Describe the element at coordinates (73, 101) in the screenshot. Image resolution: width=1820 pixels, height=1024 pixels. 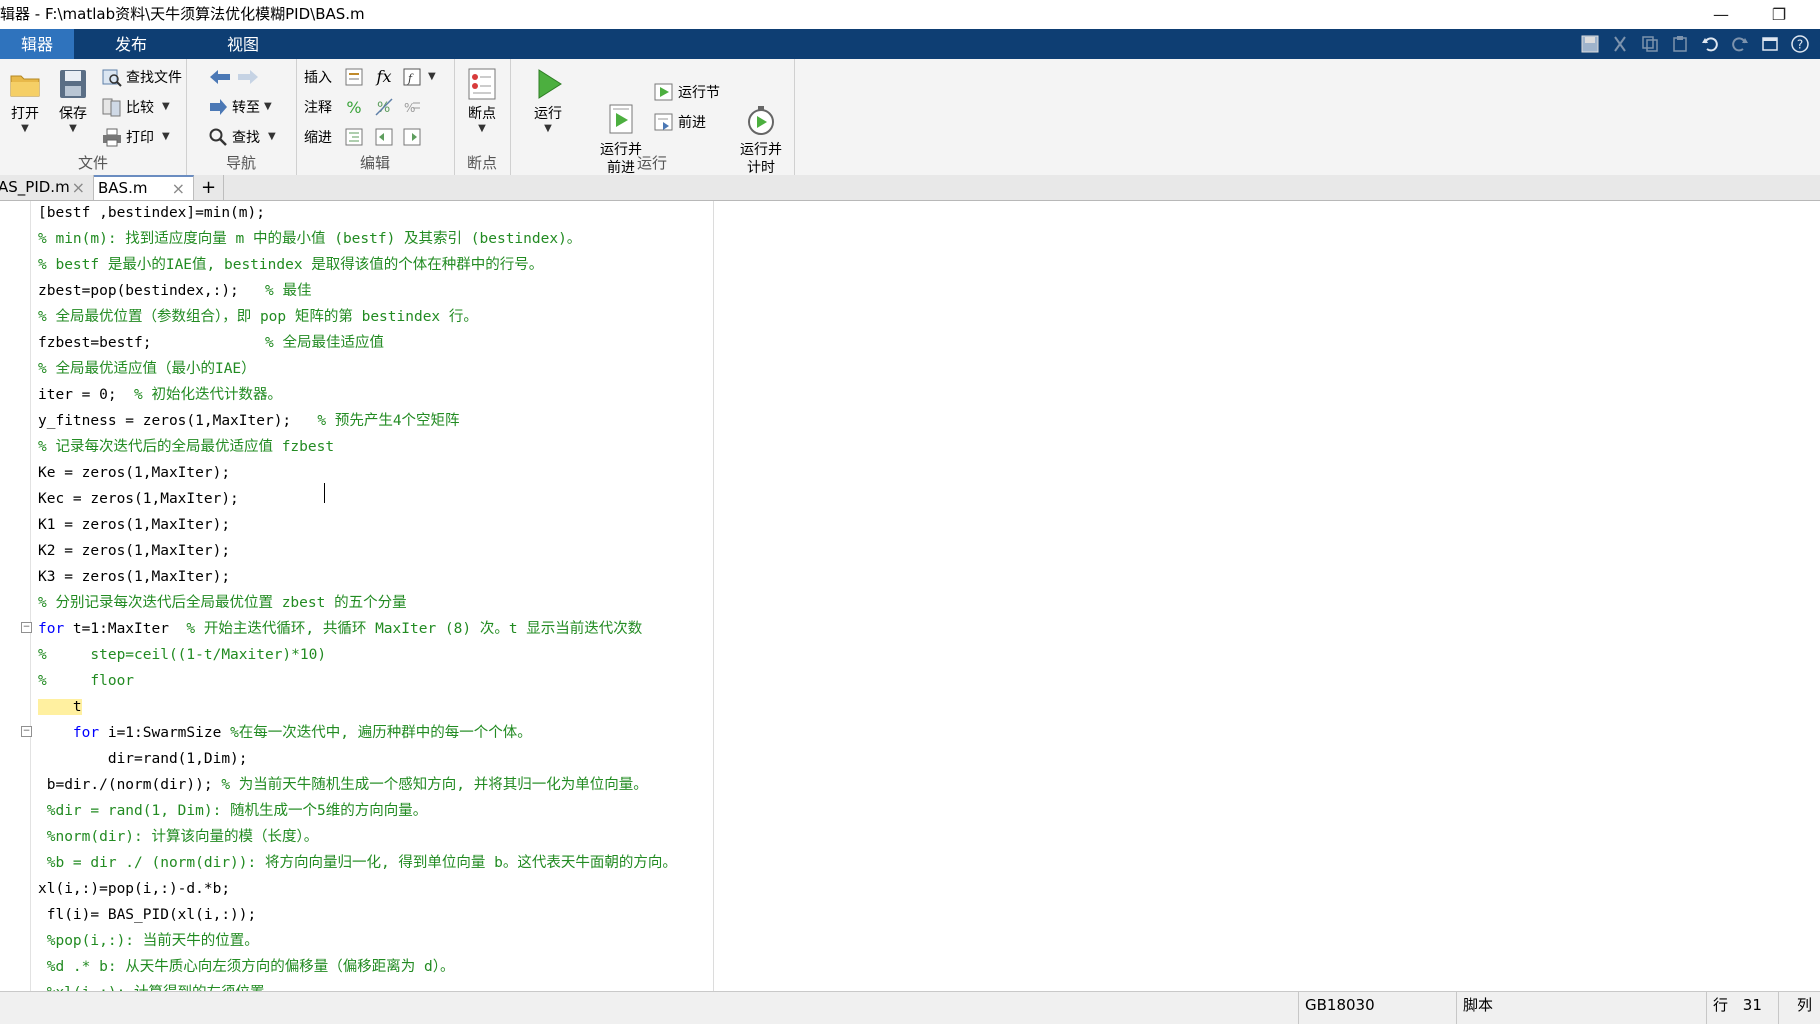
I see `save-button: 保存 ▼` at that location.